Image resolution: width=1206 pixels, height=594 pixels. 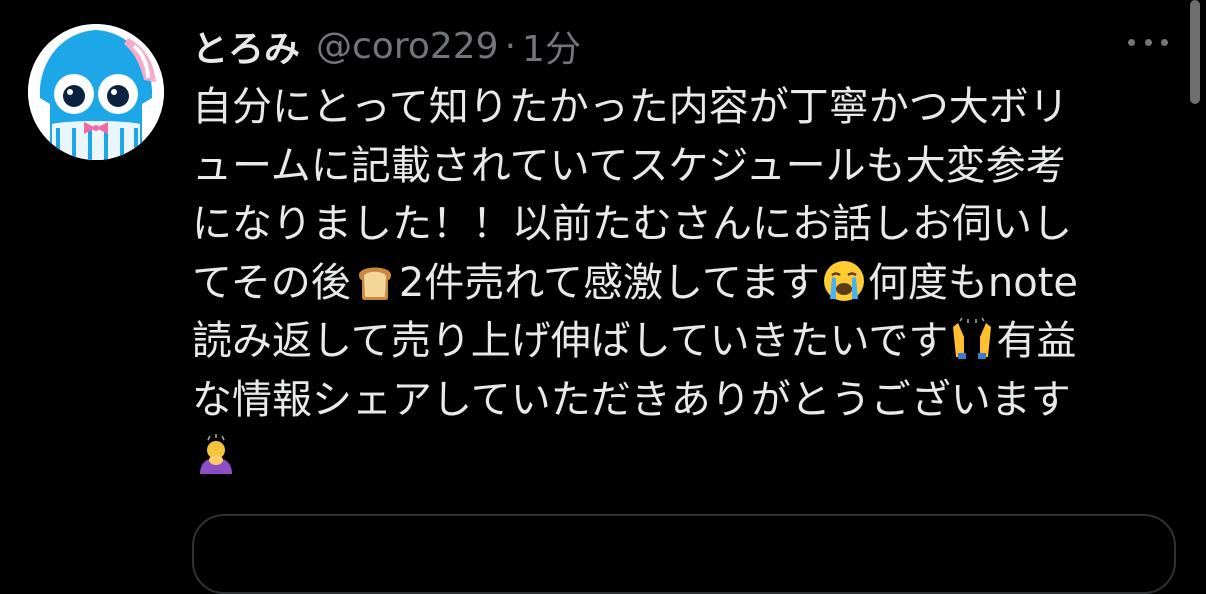 What do you see at coordinates (1131, 42) in the screenshot?
I see `more-options-icon` at bounding box center [1131, 42].